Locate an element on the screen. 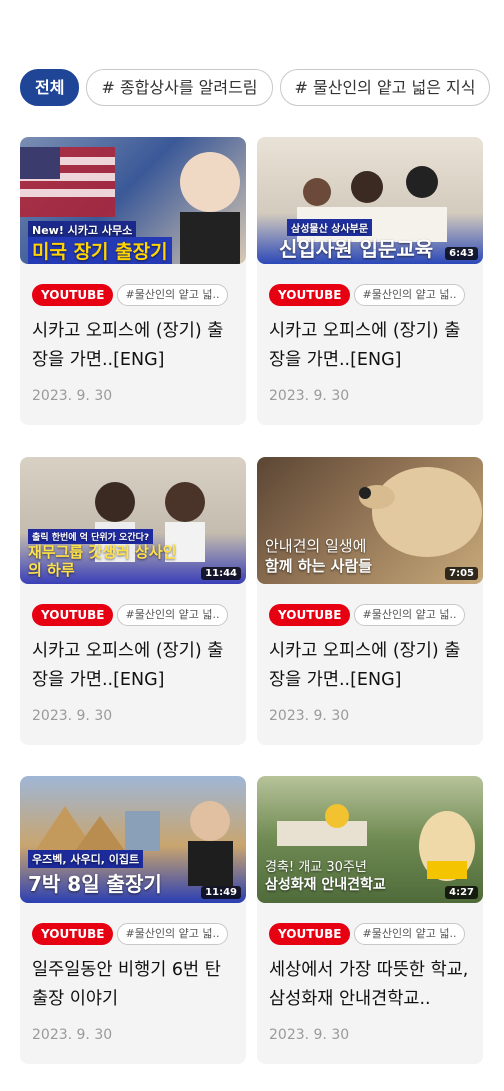 The height and width of the screenshot is (1091, 504). thumbnail-headline: 미국 장기 출장기 is located at coordinates (100, 250).